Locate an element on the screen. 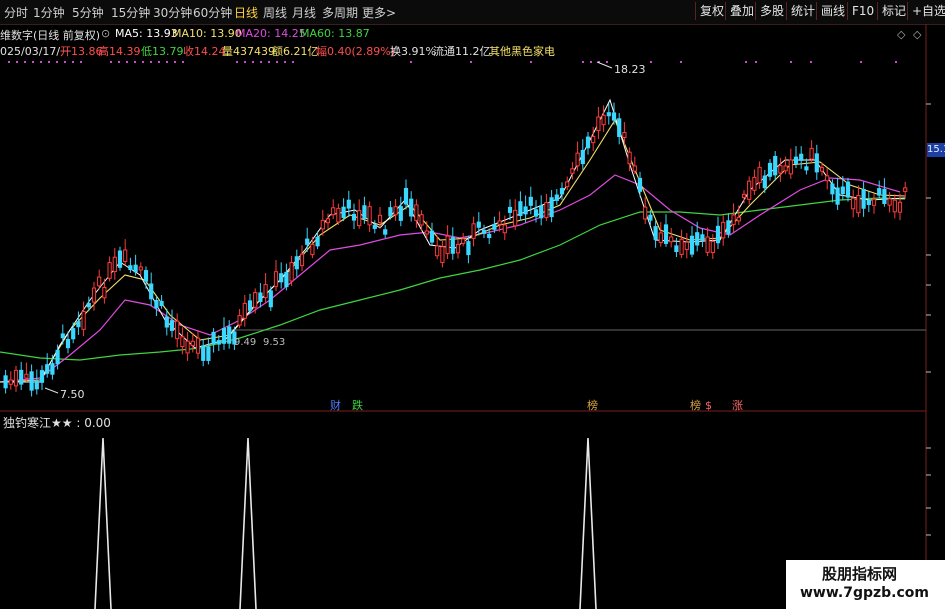  marker-fall: 跌 is located at coordinates (357, 405).